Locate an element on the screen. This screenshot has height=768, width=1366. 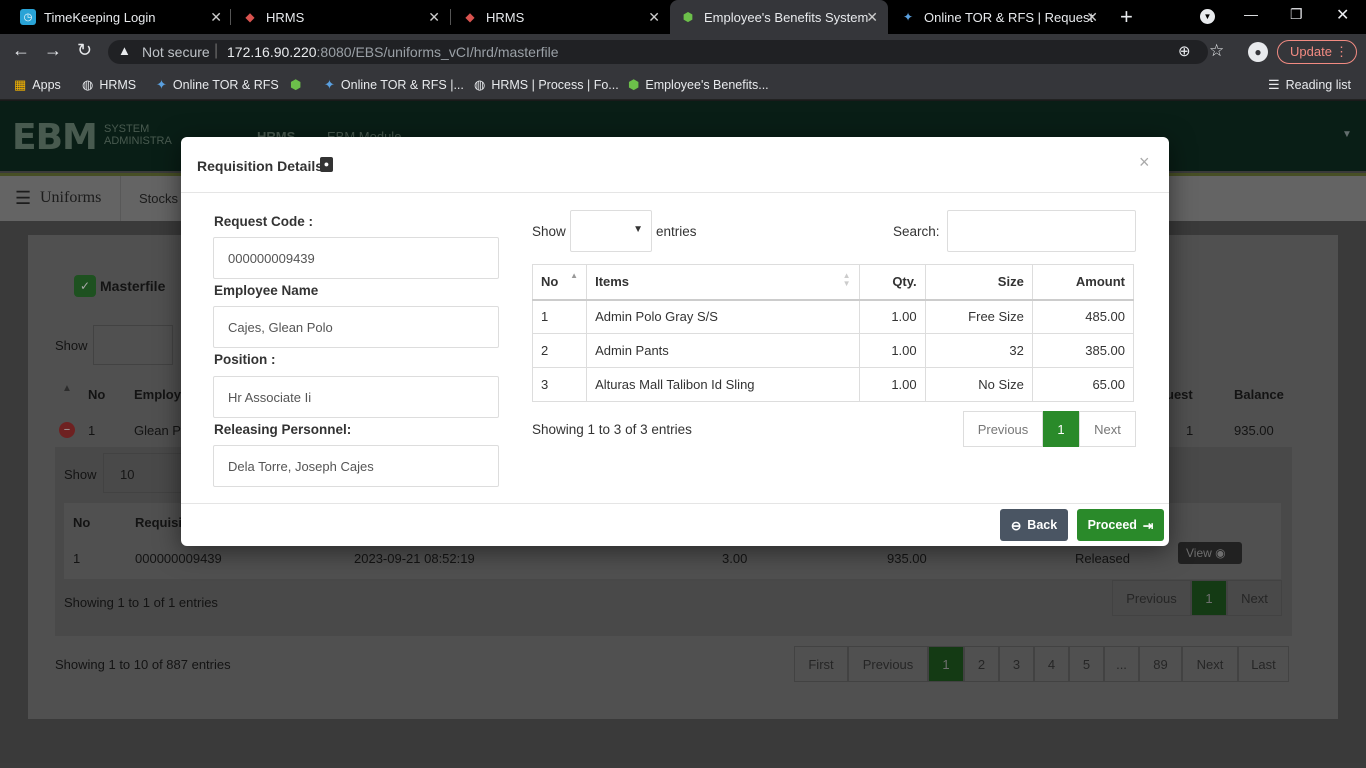
position-label: Position : is located at coordinates (245, 359).